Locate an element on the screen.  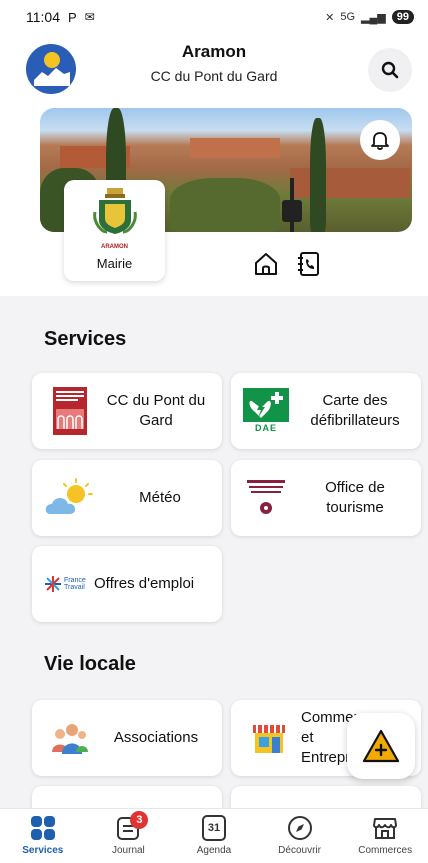
warning-plus-icon is located at coordinates (381, 746).